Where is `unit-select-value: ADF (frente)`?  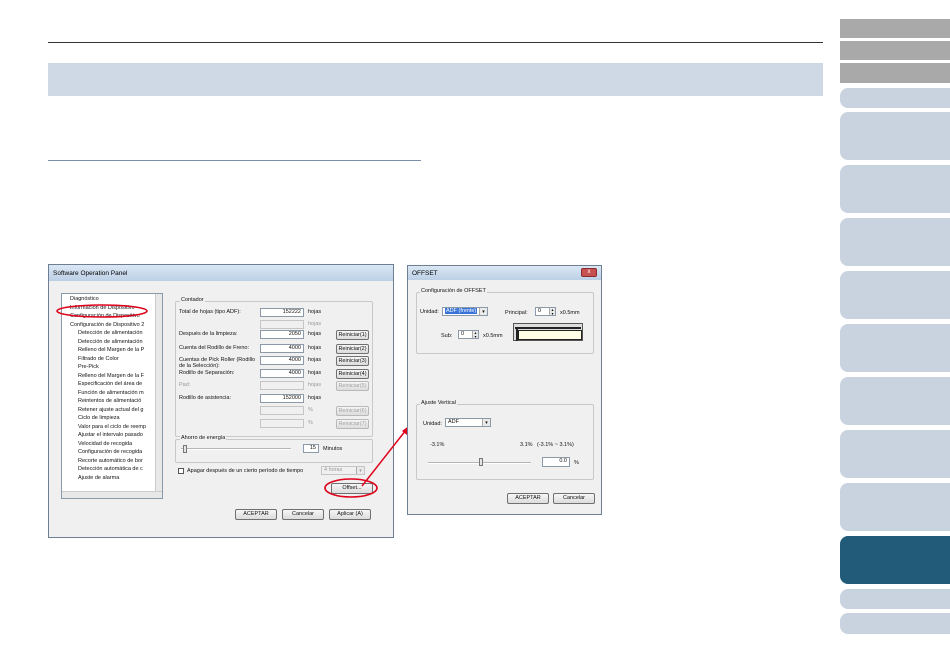
unit-select-value: ADF (frente) is located at coordinates (461, 311).